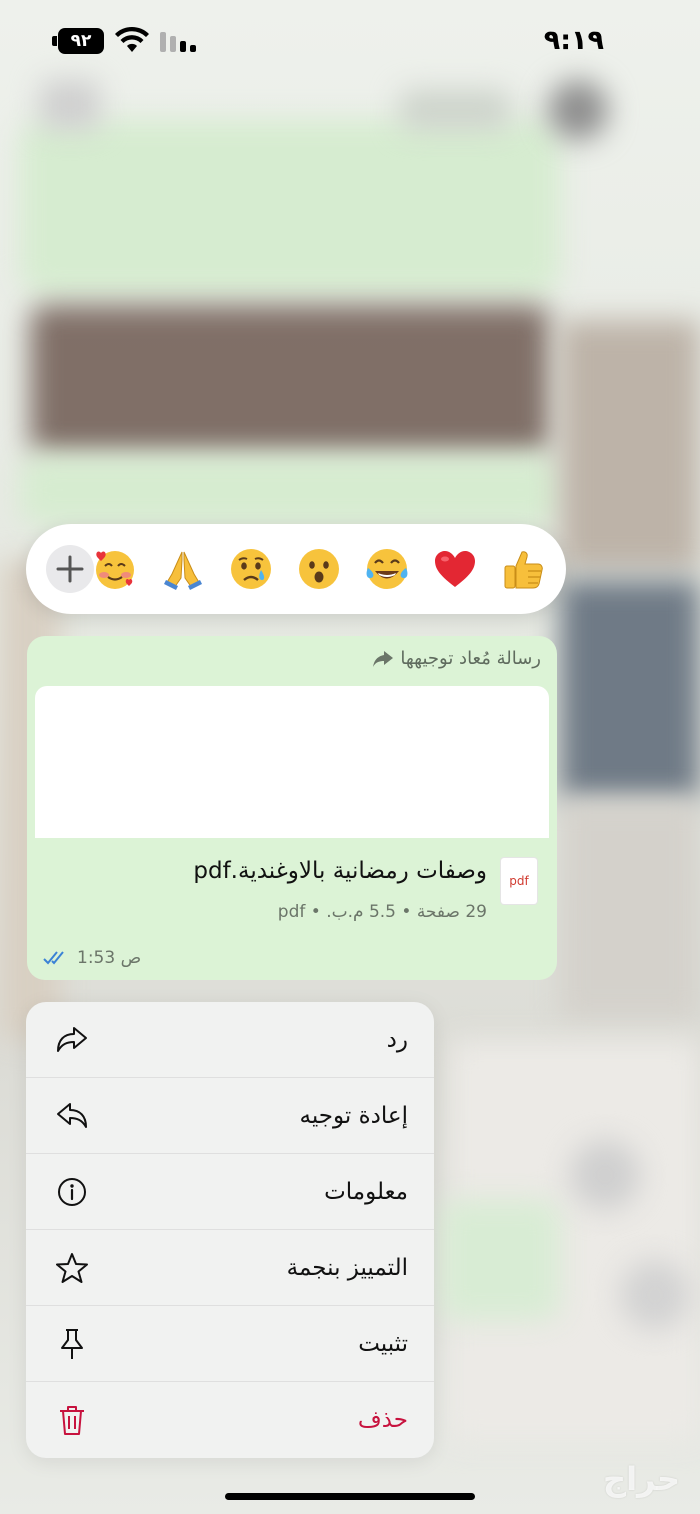 This screenshot has width=700, height=1514. What do you see at coordinates (115, 569) in the screenshot?
I see `smiling-face-with-hearts-icon` at bounding box center [115, 569].